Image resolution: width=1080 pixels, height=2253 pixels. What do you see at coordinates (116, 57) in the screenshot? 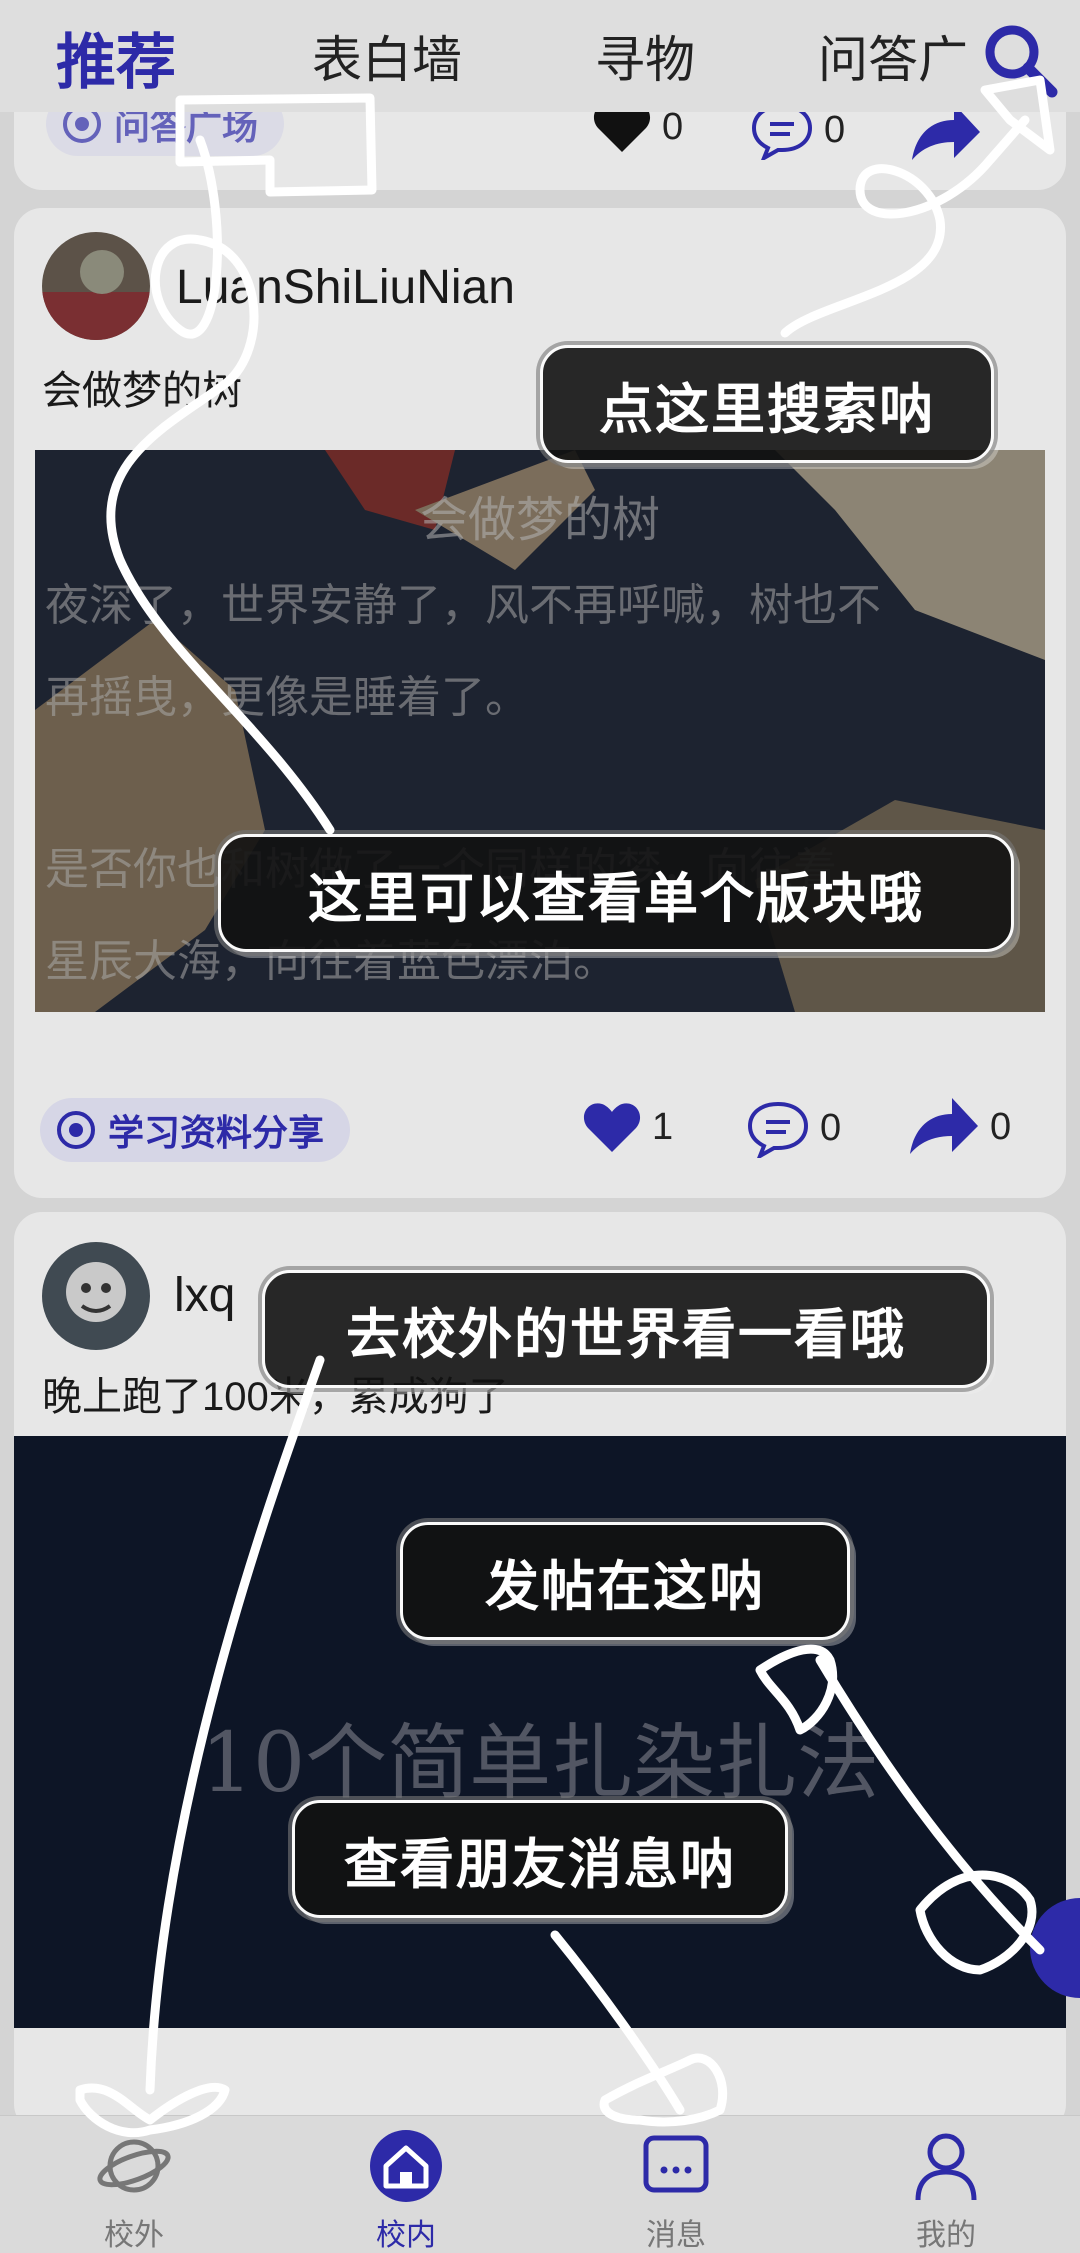
I see `tab-recommend: 推荐` at bounding box center [116, 57].